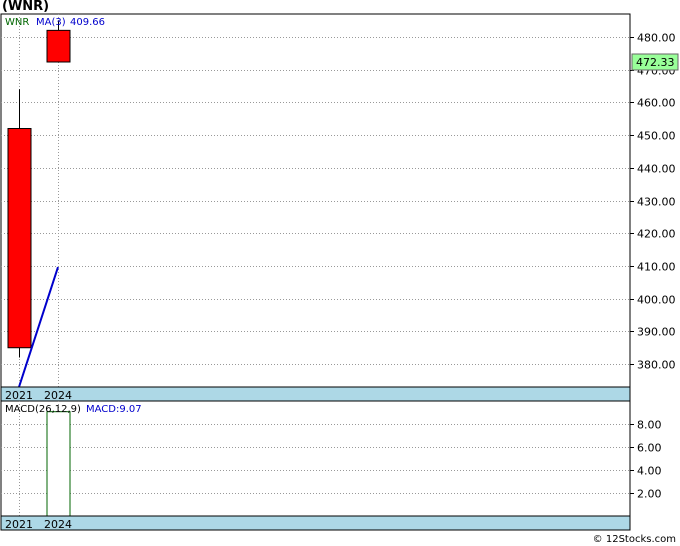 The width and height of the screenshot is (680, 546). Describe the element at coordinates (19, 395) in the screenshot. I see `x-tick-label: 2021` at that location.